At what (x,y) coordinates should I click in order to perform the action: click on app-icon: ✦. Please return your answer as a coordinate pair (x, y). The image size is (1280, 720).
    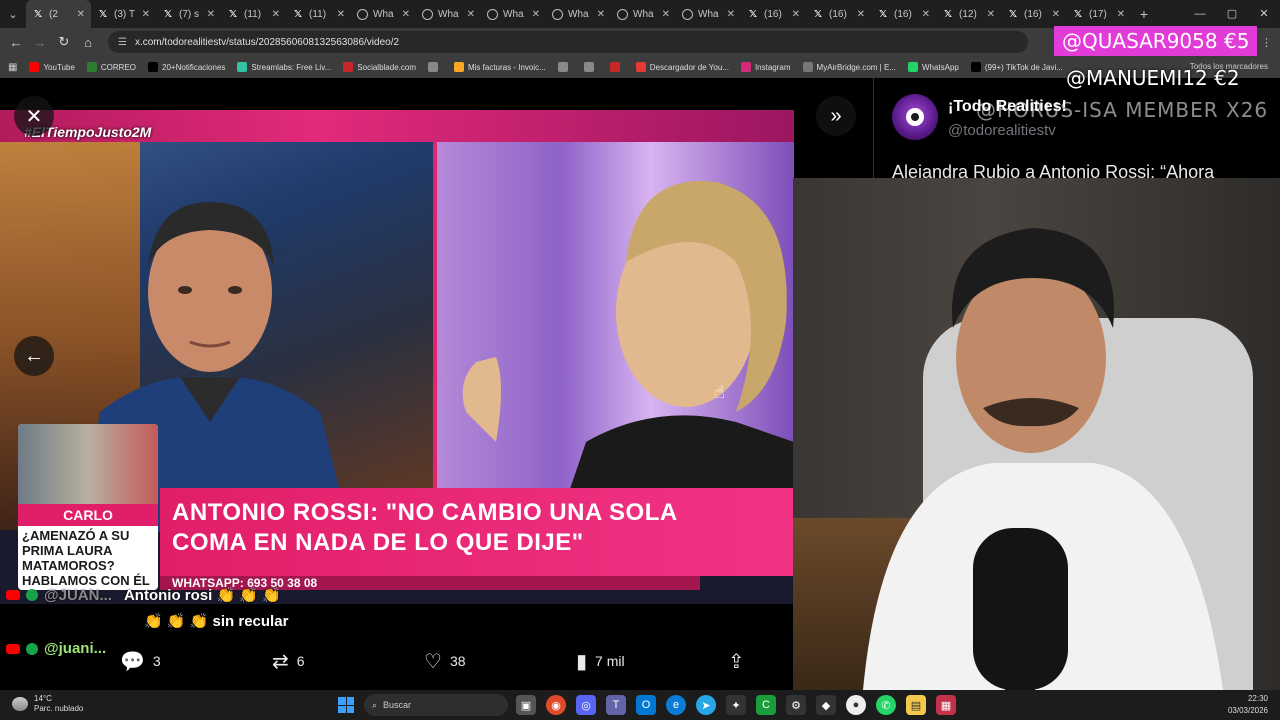
    Looking at the image, I should click on (736, 705).